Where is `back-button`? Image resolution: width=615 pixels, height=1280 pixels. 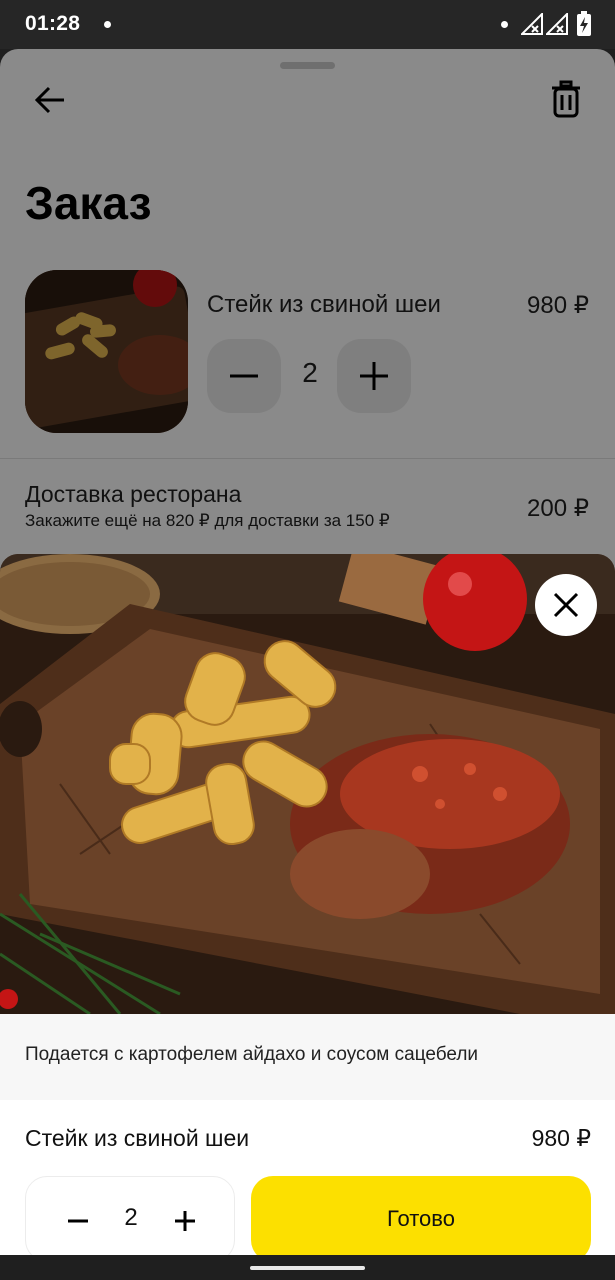 back-button is located at coordinates (50, 100).